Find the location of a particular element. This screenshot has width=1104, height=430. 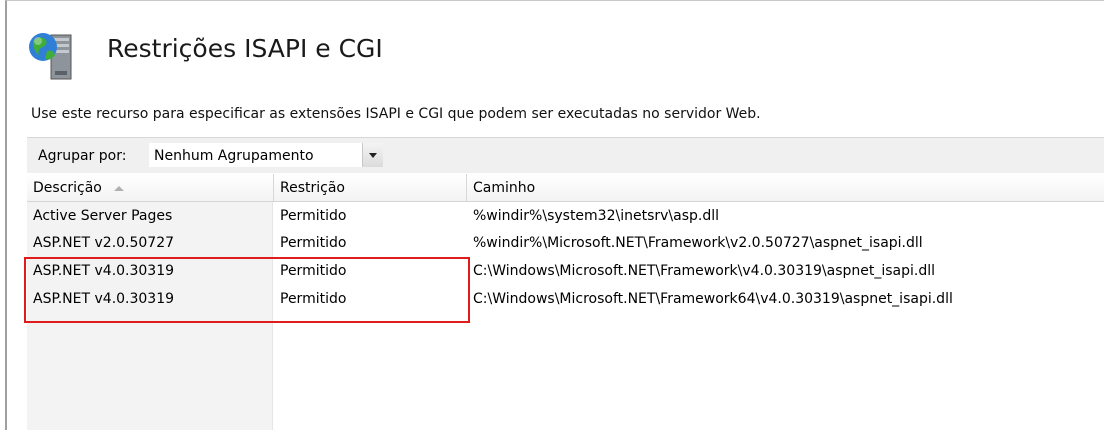

column-header-restricao: Restrição is located at coordinates (370, 187).